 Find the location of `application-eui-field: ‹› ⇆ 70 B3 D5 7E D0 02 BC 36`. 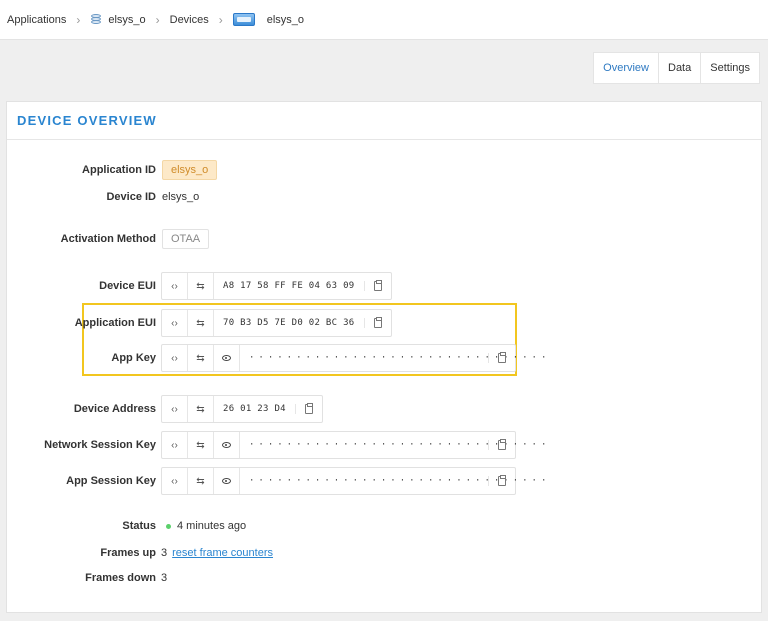

application-eui-field: ‹› ⇆ 70 B3 D5 7E D0 02 BC 36 is located at coordinates (276, 323).